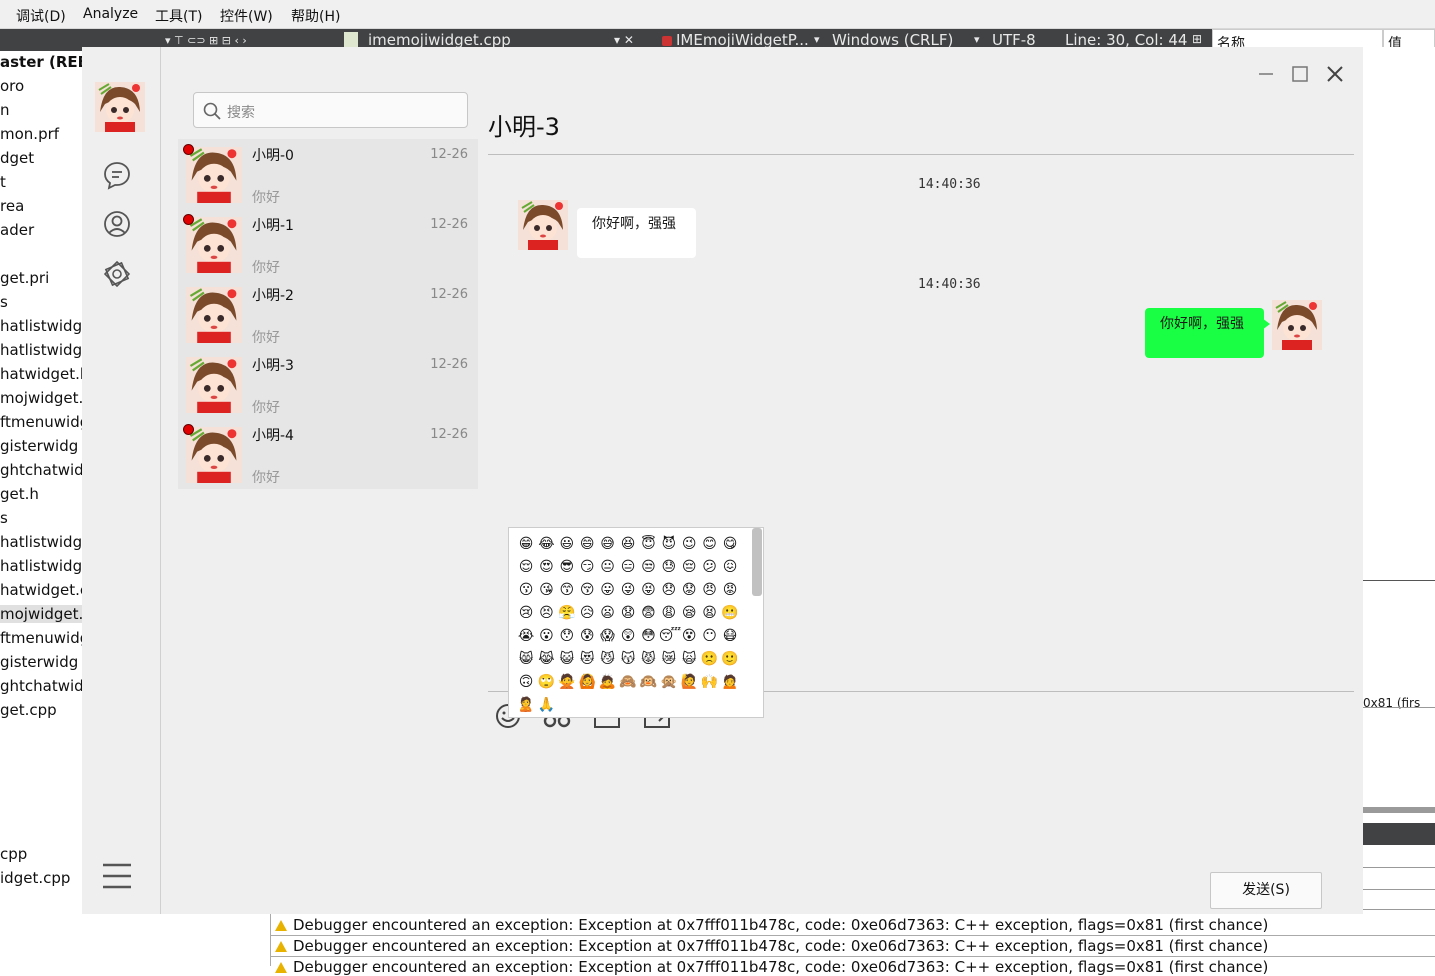  Describe the element at coordinates (730, 682) in the screenshot. I see `emoji-item: 🙍` at that location.